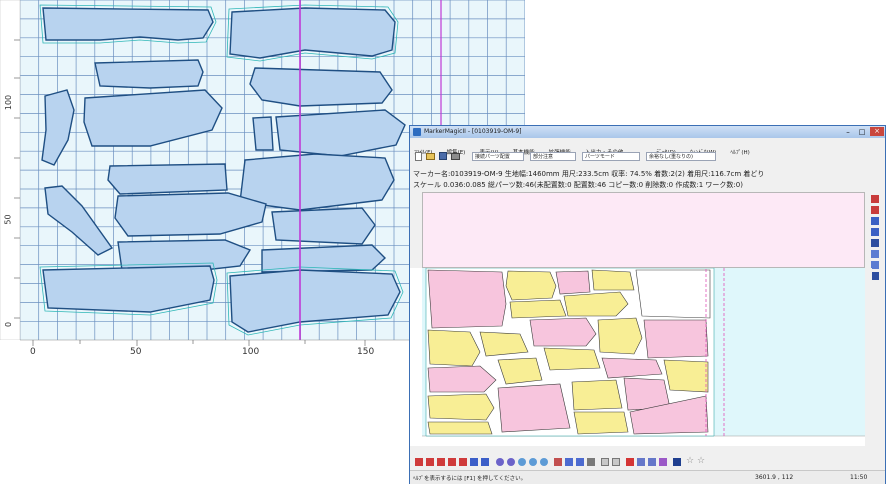 The height and width of the screenshot is (484, 886). Describe the element at coordinates (875, 210) in the screenshot. I see `side-arrow-down-icon` at that location.